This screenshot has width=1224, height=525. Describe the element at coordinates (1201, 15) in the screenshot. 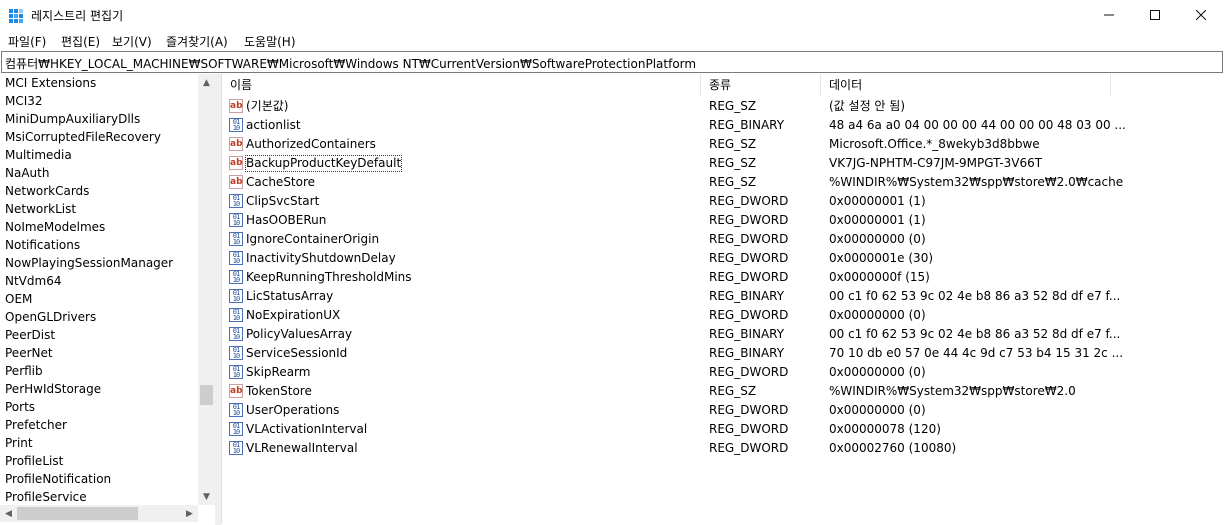

I see `close-button` at that location.